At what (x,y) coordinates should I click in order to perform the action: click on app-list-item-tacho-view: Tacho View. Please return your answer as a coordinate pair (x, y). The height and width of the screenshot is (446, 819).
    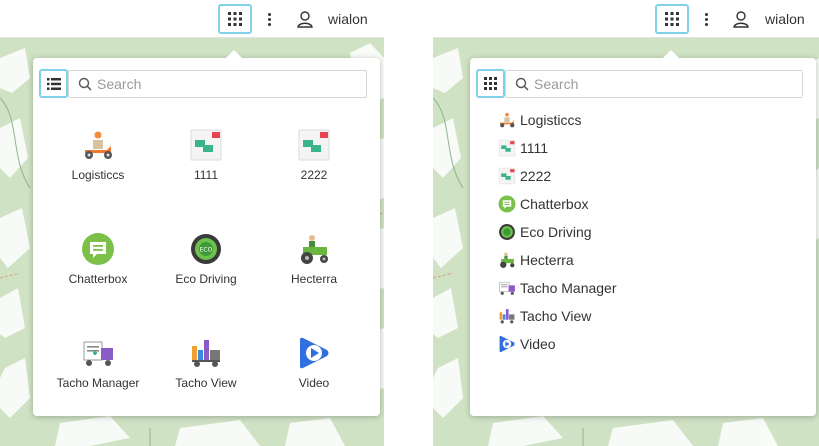
    Looking at the image, I should click on (544, 316).